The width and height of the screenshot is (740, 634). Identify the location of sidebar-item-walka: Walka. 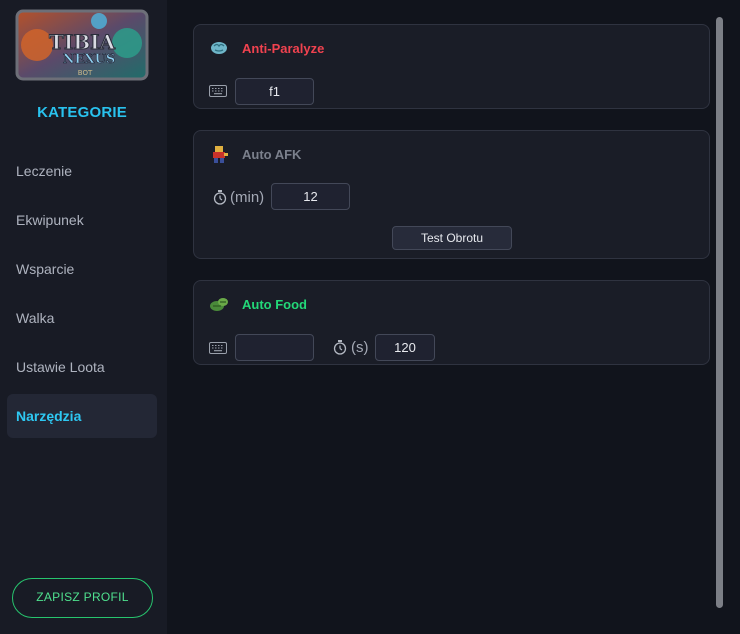
(82, 318).